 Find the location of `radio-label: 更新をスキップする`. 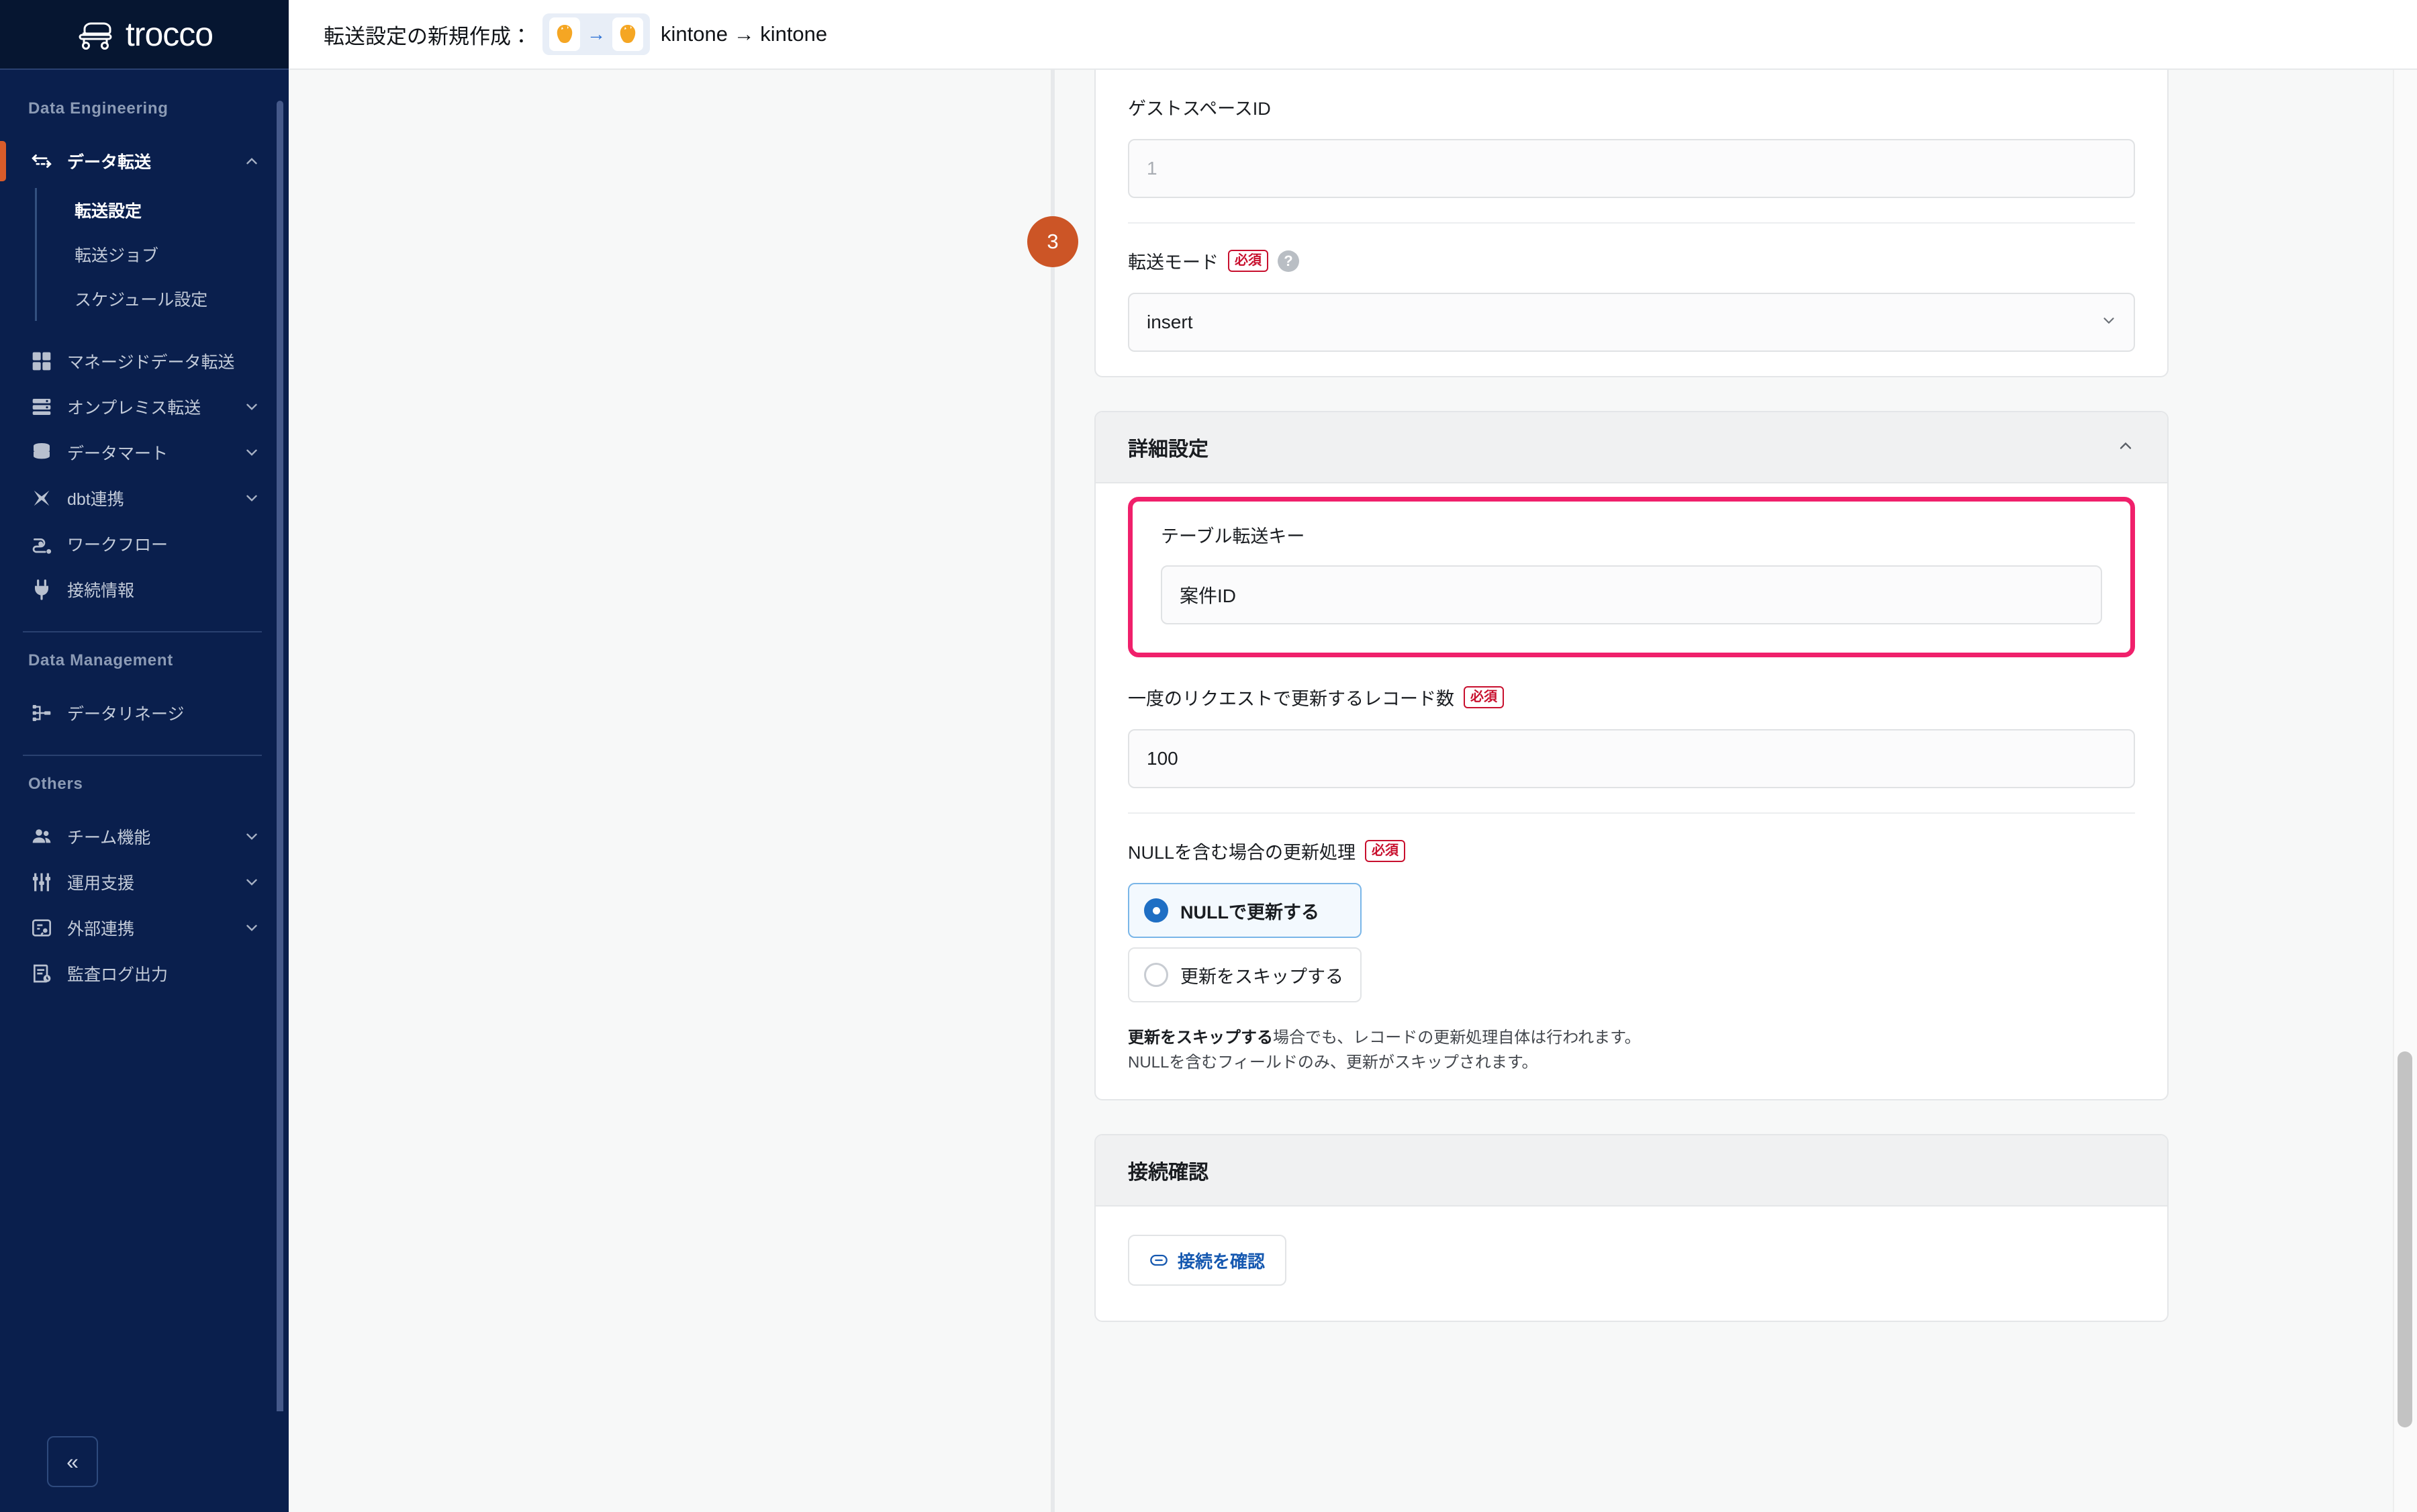

radio-label: 更新をスキップする is located at coordinates (1262, 976).